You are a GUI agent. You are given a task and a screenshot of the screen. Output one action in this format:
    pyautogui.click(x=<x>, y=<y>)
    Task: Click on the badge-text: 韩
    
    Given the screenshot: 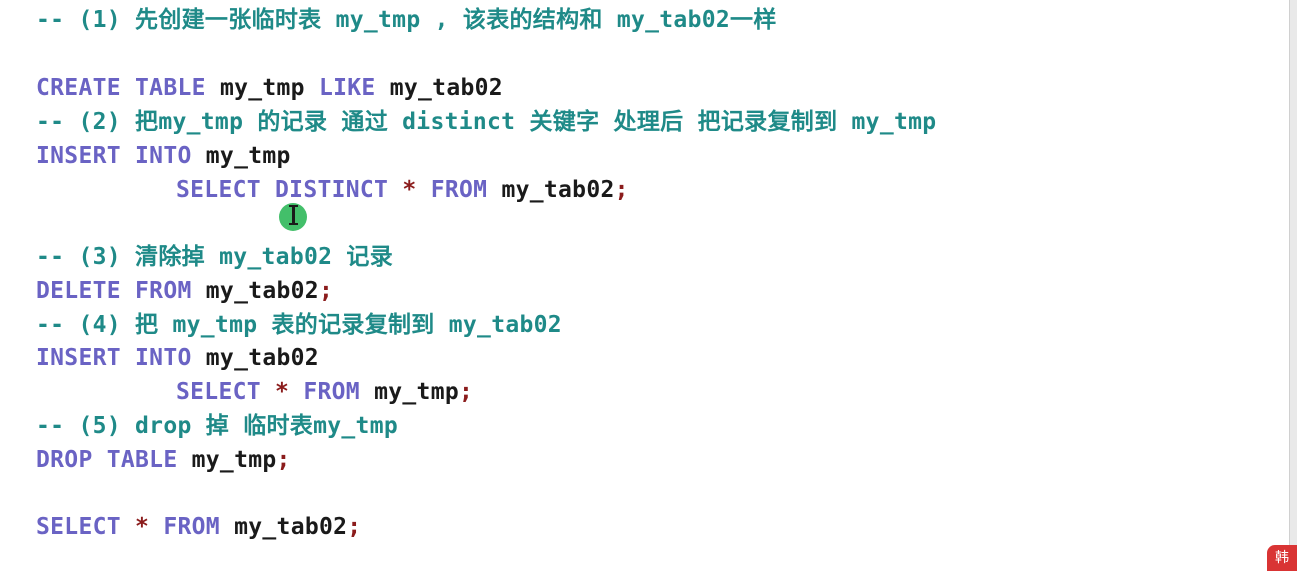 What is the action you would take?
    pyautogui.click(x=1282, y=558)
    